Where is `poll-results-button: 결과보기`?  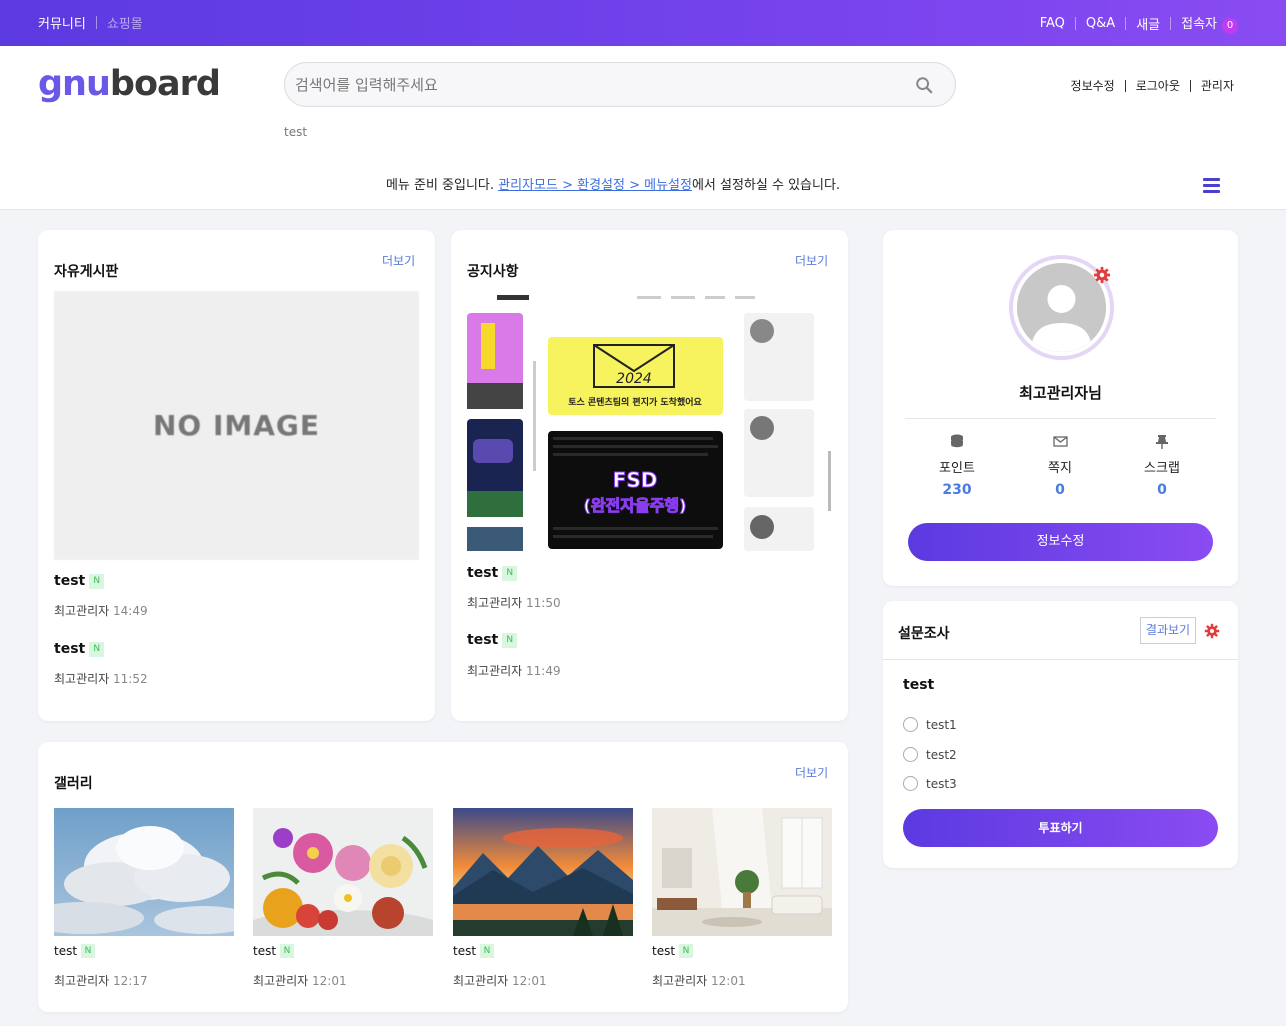
poll-results-button: 결과보기 is located at coordinates (1168, 630).